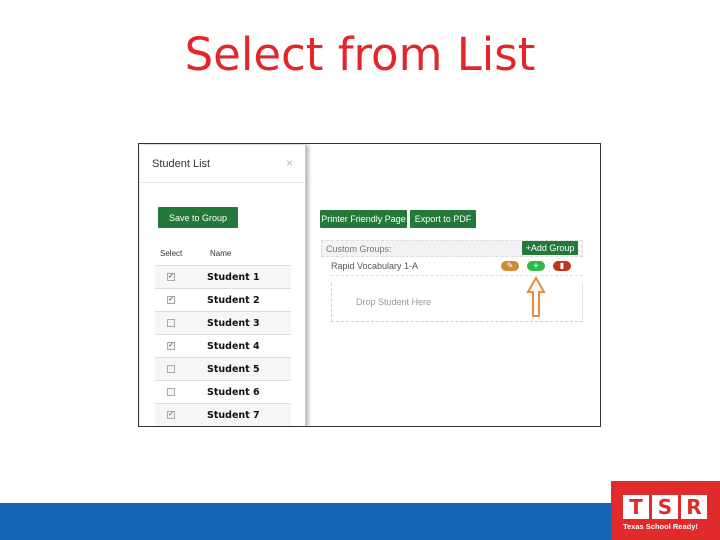 This screenshot has height=540, width=720. What do you see at coordinates (171, 253) in the screenshot?
I see `select-header: Select` at bounding box center [171, 253].